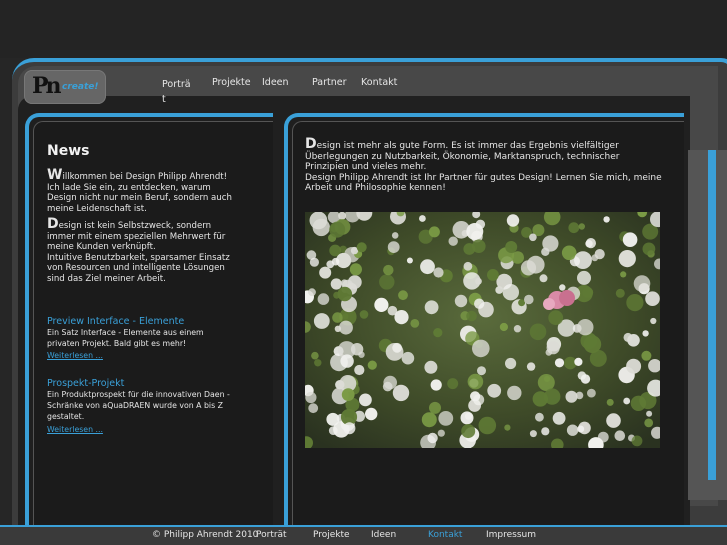  Describe the element at coordinates (68, 151) in the screenshot. I see `news-title: News` at that location.